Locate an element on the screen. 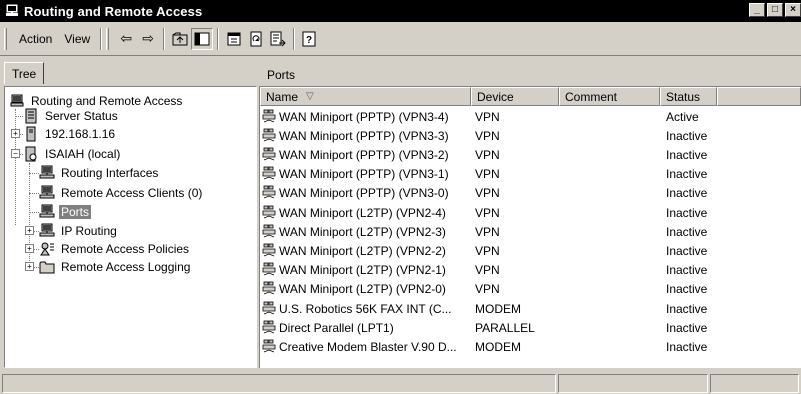  tree-item-ip-routing: IP Routing is located at coordinates (79, 231).